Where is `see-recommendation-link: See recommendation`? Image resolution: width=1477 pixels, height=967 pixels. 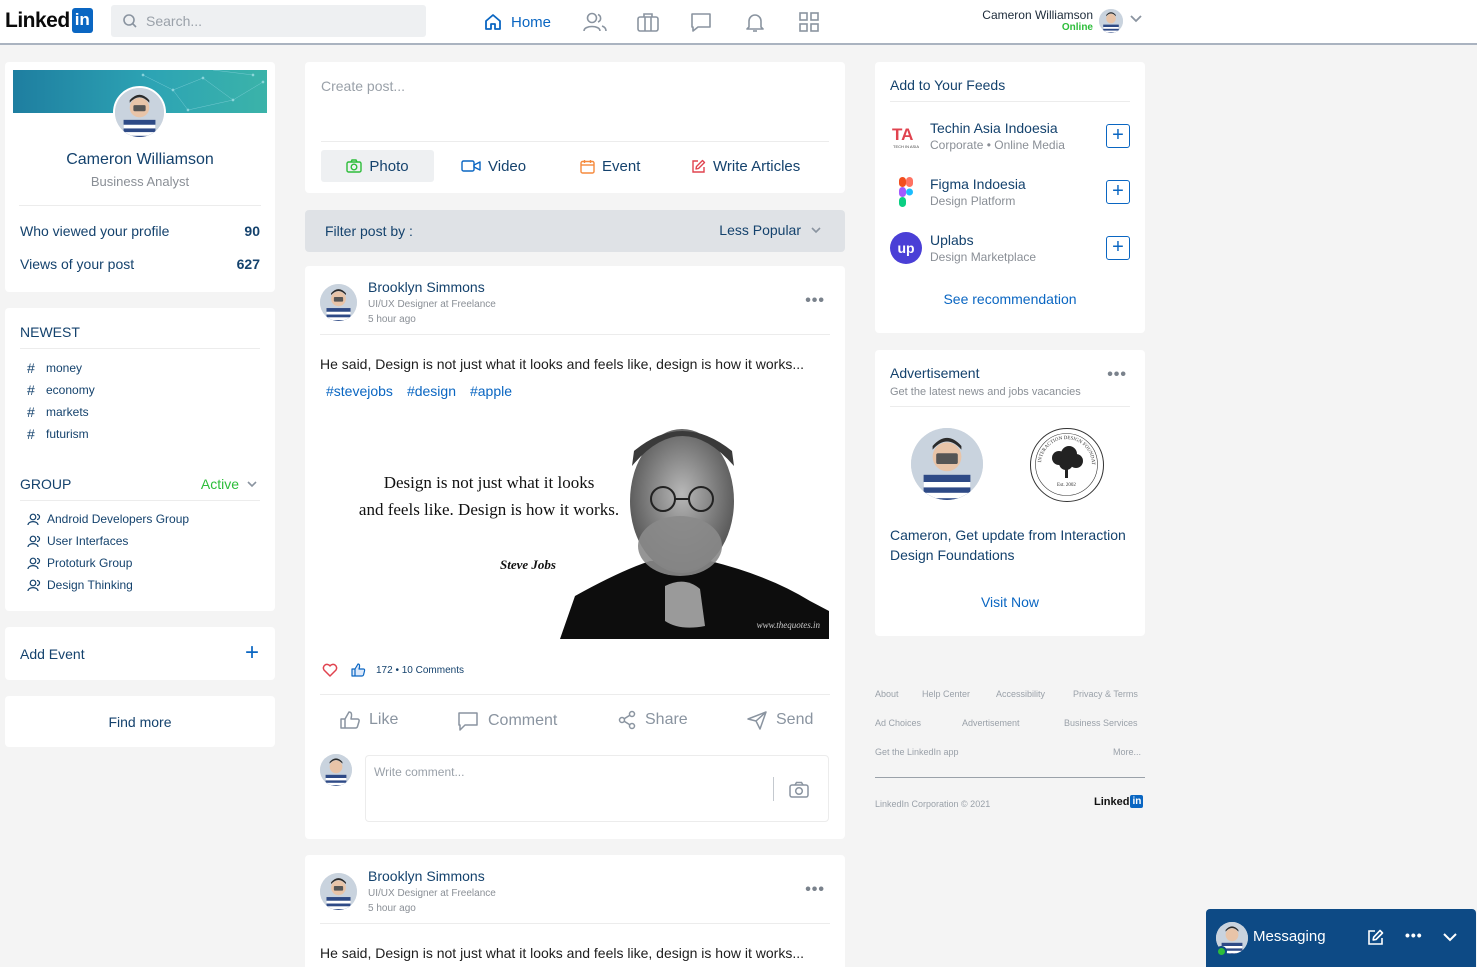
see-recommendation-link: See recommendation is located at coordinates (1010, 299).